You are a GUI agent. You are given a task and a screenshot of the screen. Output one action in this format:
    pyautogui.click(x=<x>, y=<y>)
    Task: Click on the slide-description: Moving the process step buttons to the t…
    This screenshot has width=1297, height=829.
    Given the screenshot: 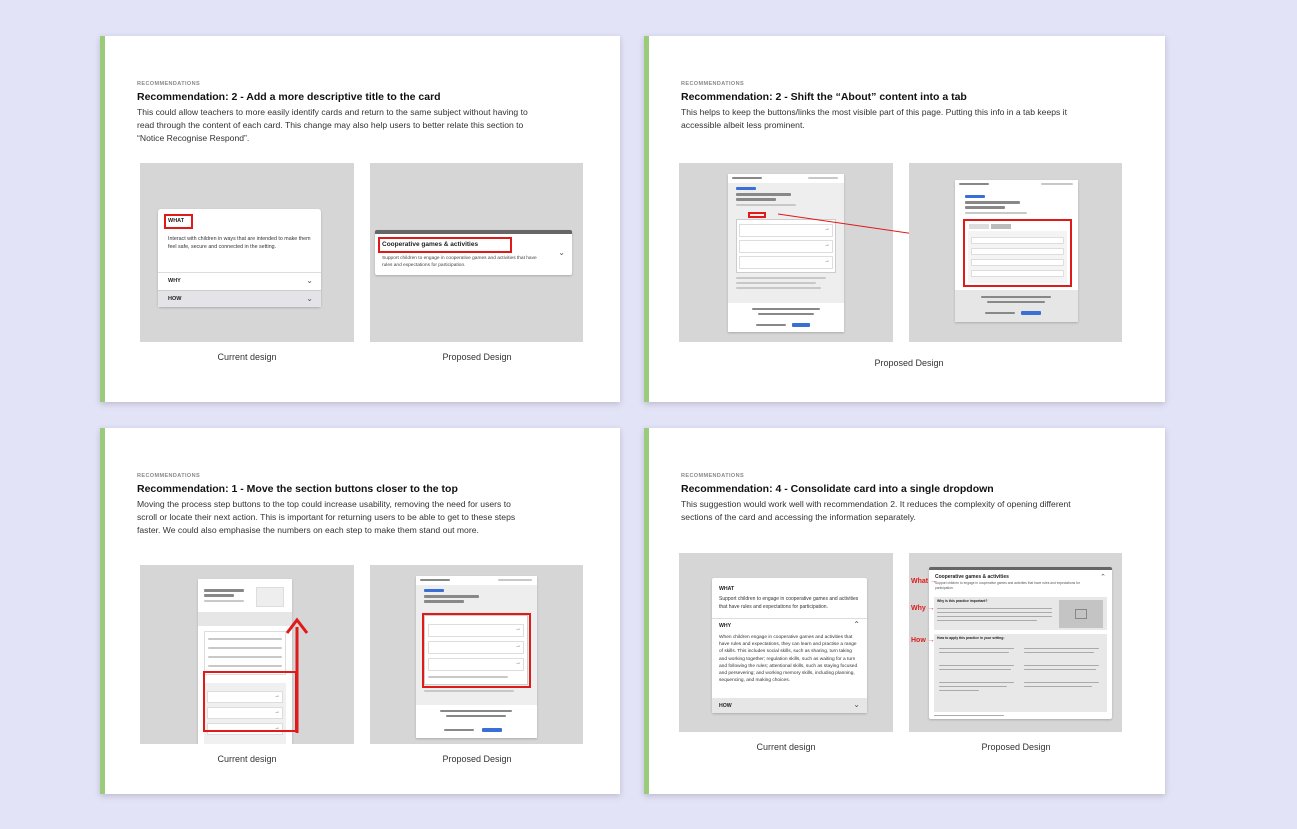 What is the action you would take?
    pyautogui.click(x=326, y=517)
    